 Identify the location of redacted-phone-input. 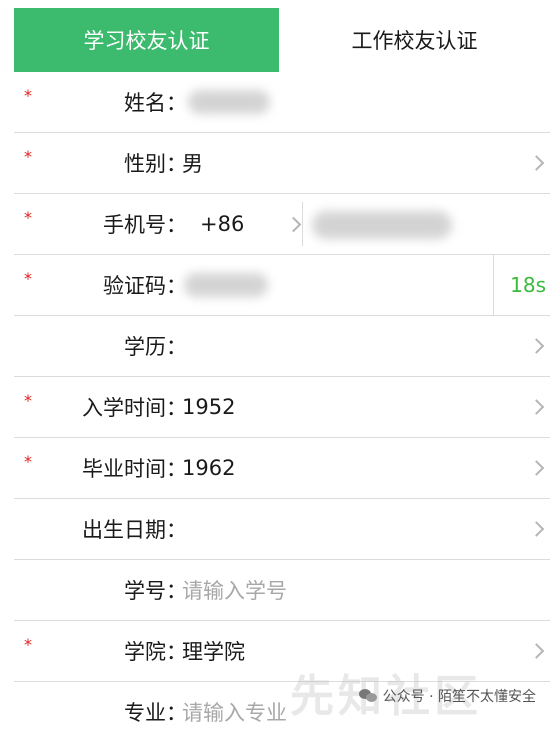
(382, 225).